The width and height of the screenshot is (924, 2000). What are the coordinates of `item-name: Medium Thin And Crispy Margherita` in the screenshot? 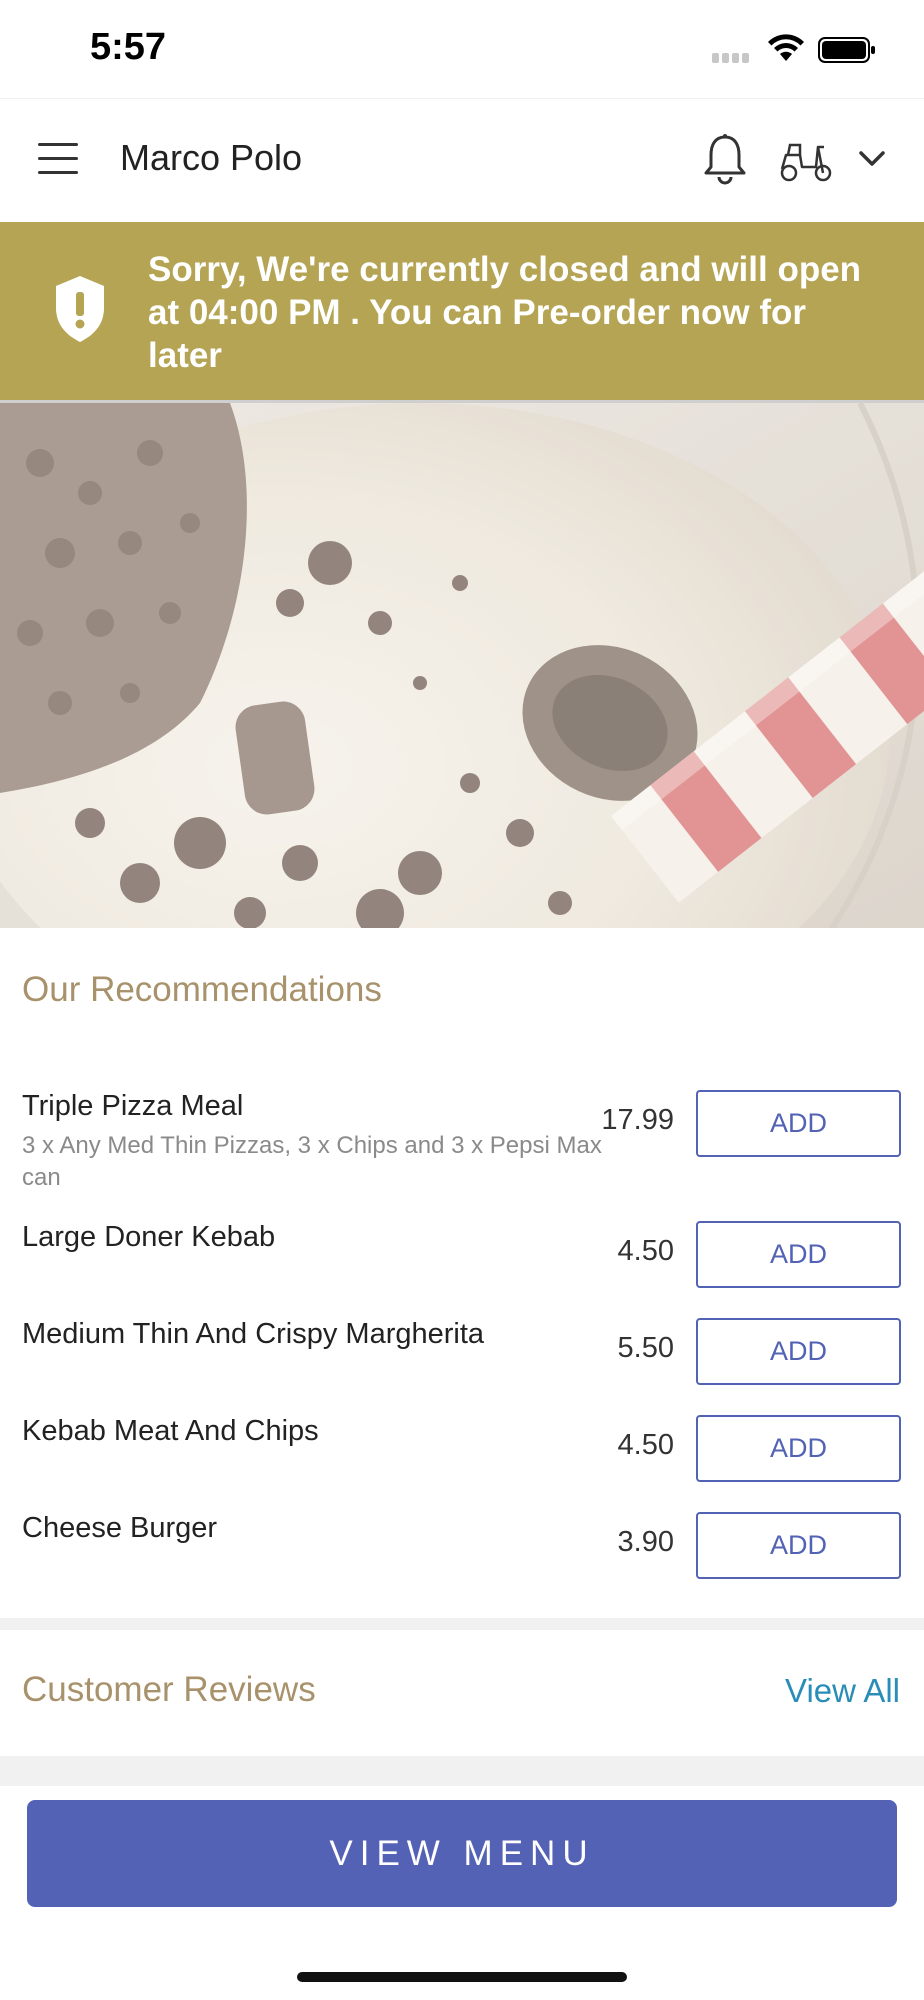 It's located at (253, 1334).